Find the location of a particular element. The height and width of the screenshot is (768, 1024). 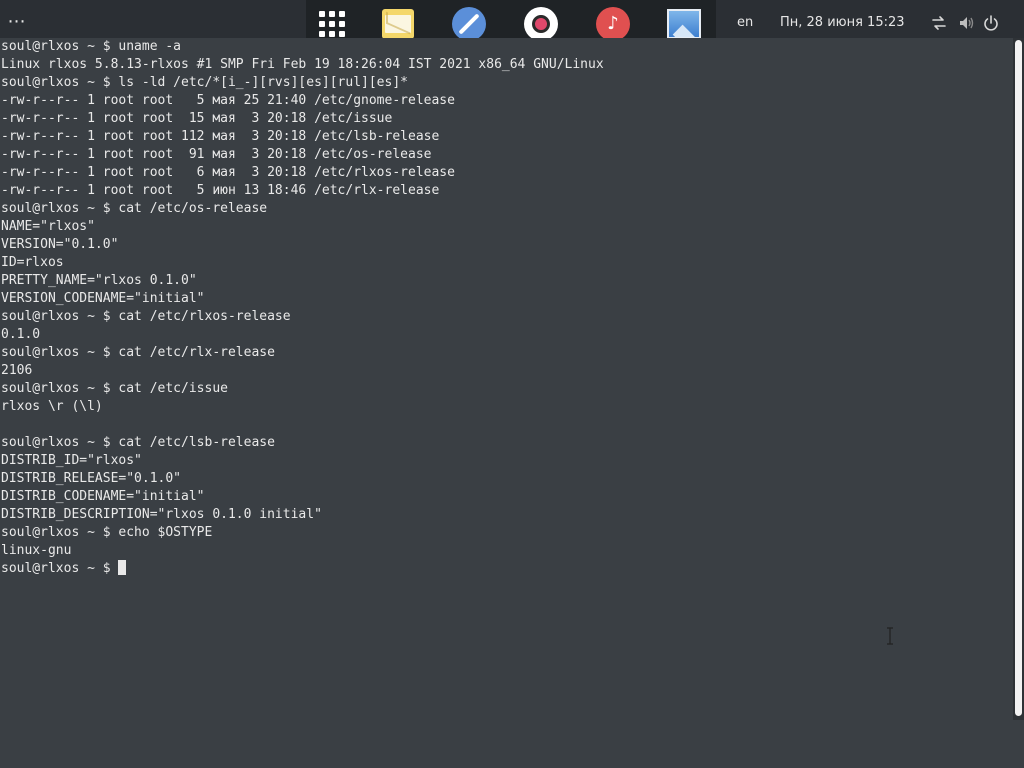

music-icon: ♪ is located at coordinates (613, 24).